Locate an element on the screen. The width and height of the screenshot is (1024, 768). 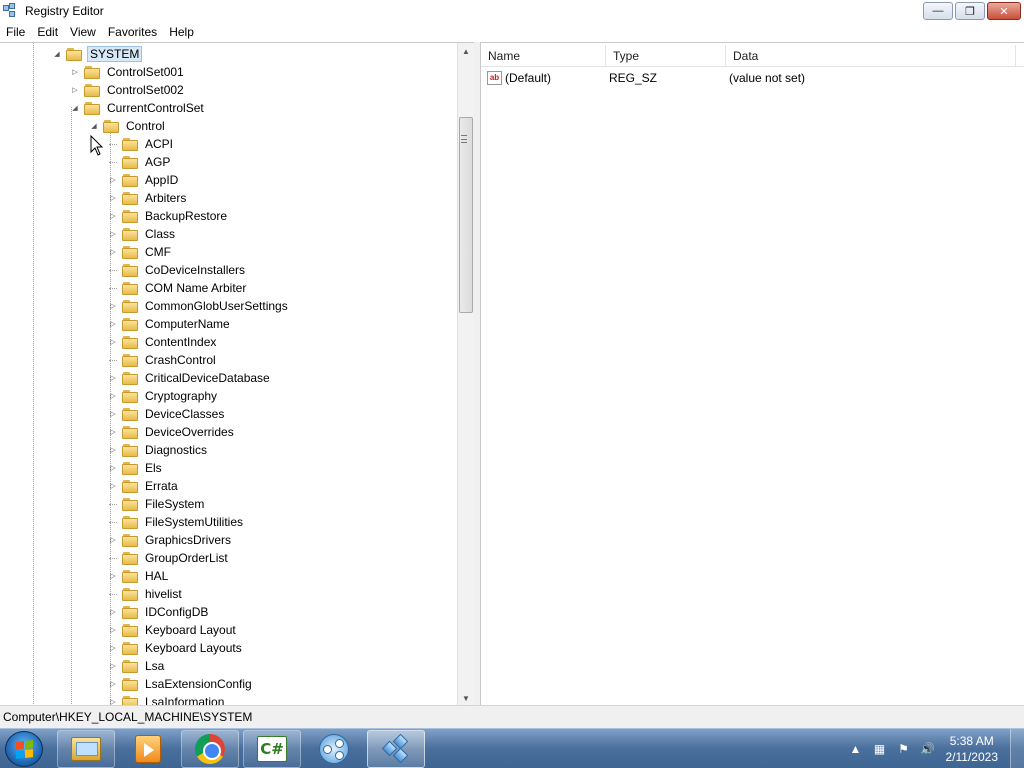
scroll-down-arrow-icon: ▼ is located at coordinates (466, 697).